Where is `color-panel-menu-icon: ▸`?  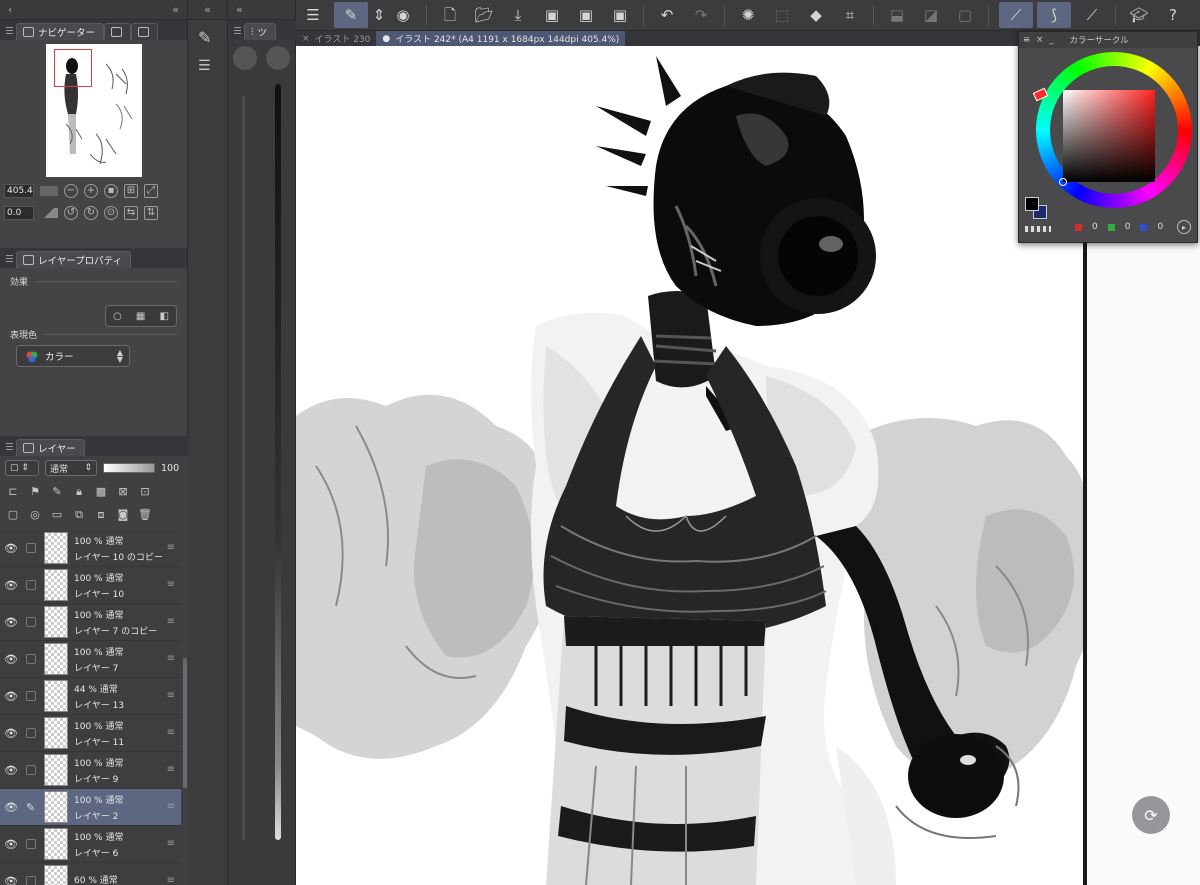 color-panel-menu-icon: ▸ is located at coordinates (1184, 227).